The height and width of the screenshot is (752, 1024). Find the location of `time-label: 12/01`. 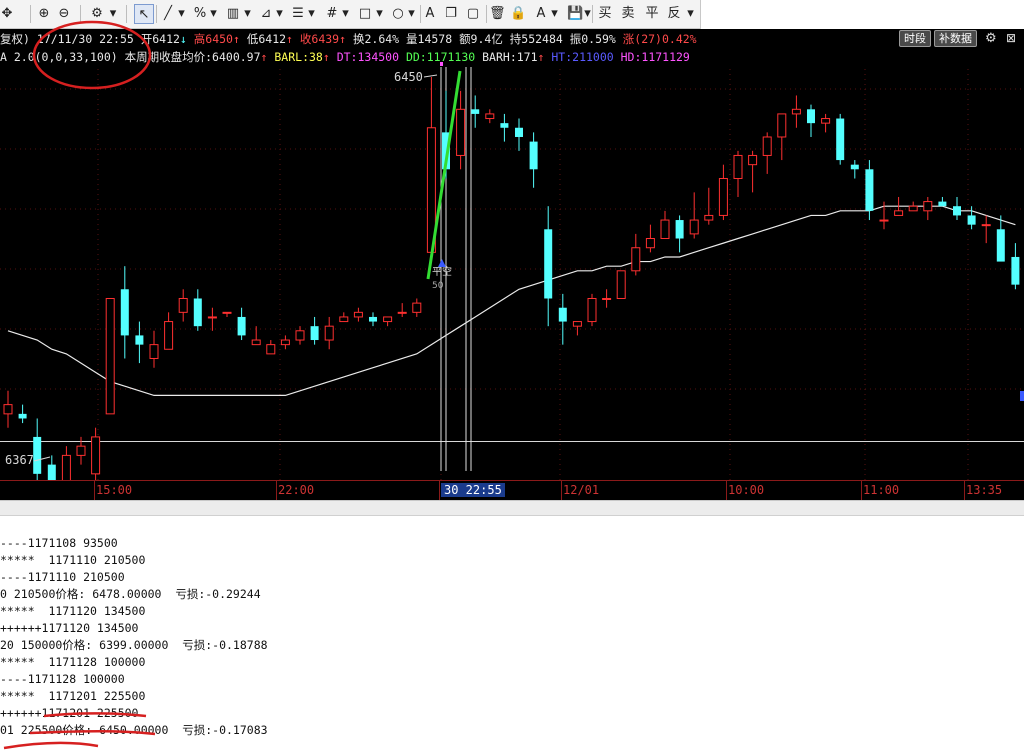

time-label: 12/01 is located at coordinates (581, 490).